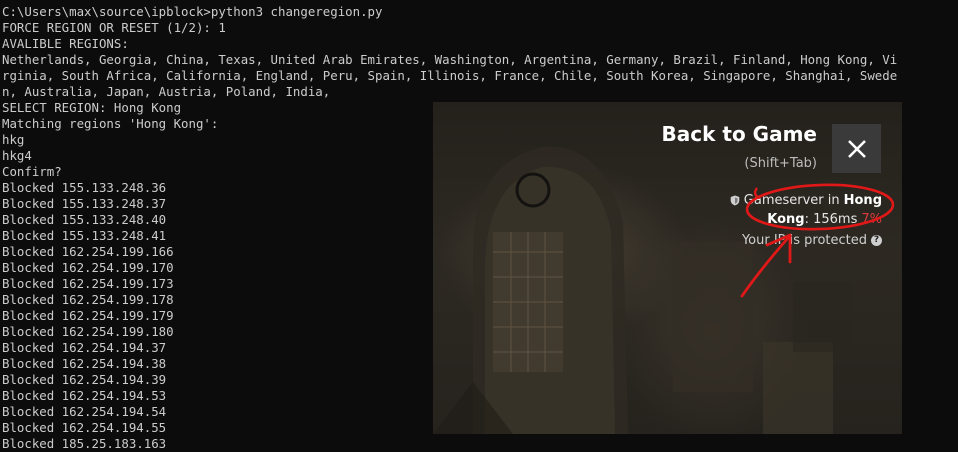 This screenshot has height=452, width=958. What do you see at coordinates (114, 27) in the screenshot?
I see `terminal-line: FORCE REGION OR RESET (1/2): 1` at bounding box center [114, 27].